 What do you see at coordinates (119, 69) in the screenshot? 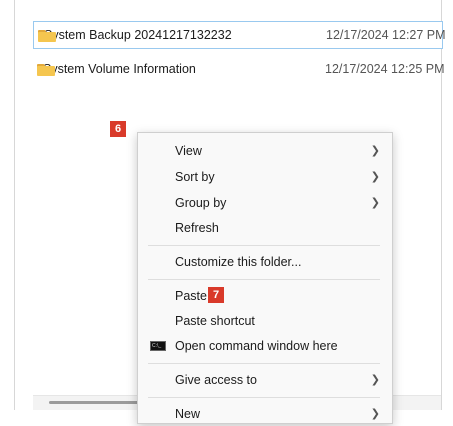
I see `file-name: System Volume Information` at bounding box center [119, 69].